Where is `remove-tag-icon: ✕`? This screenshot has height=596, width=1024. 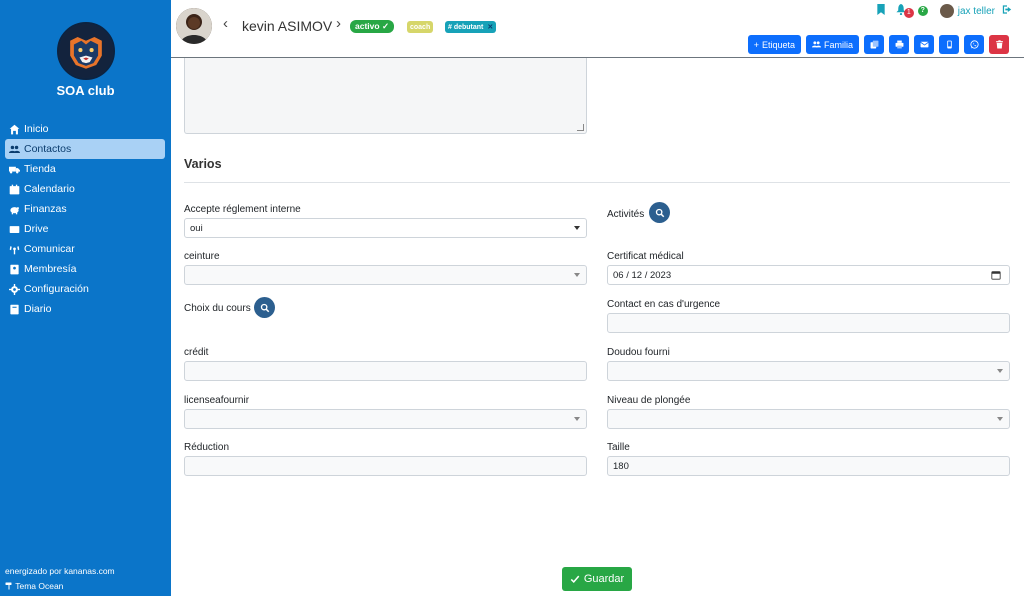
remove-tag-icon: ✕ is located at coordinates (490, 27).